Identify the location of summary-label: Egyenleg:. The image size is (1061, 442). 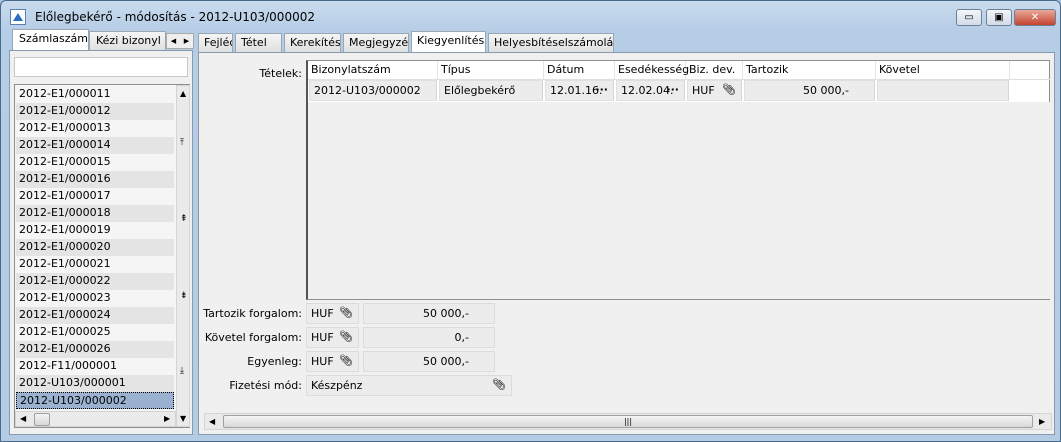
(274, 361).